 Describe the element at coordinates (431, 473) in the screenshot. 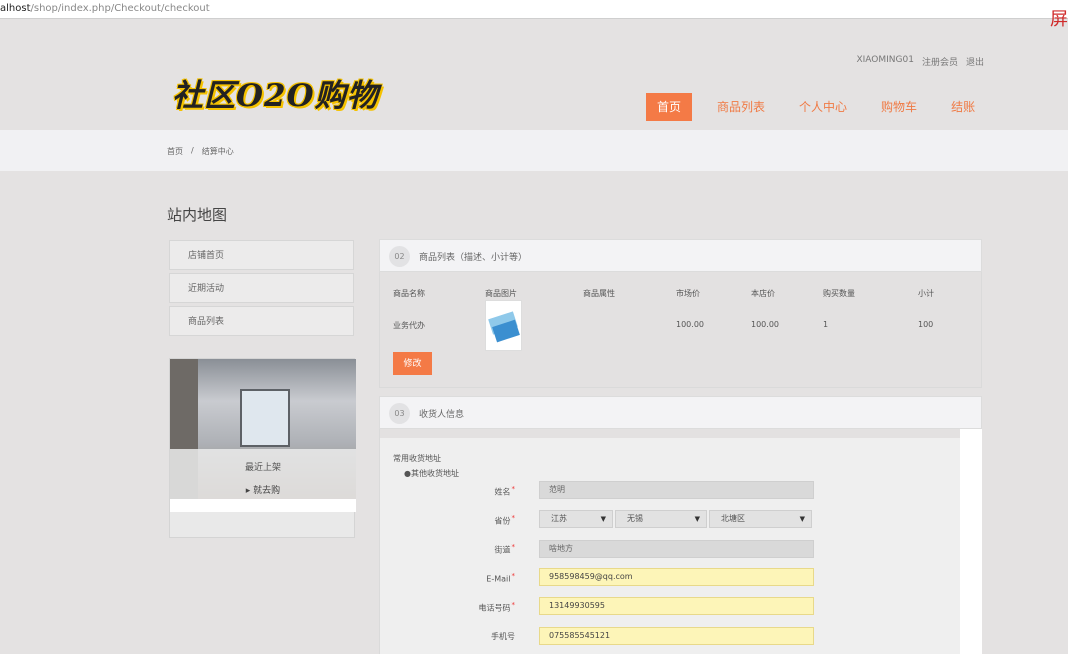

I see `other-address-radio: ●其他收货地址` at that location.